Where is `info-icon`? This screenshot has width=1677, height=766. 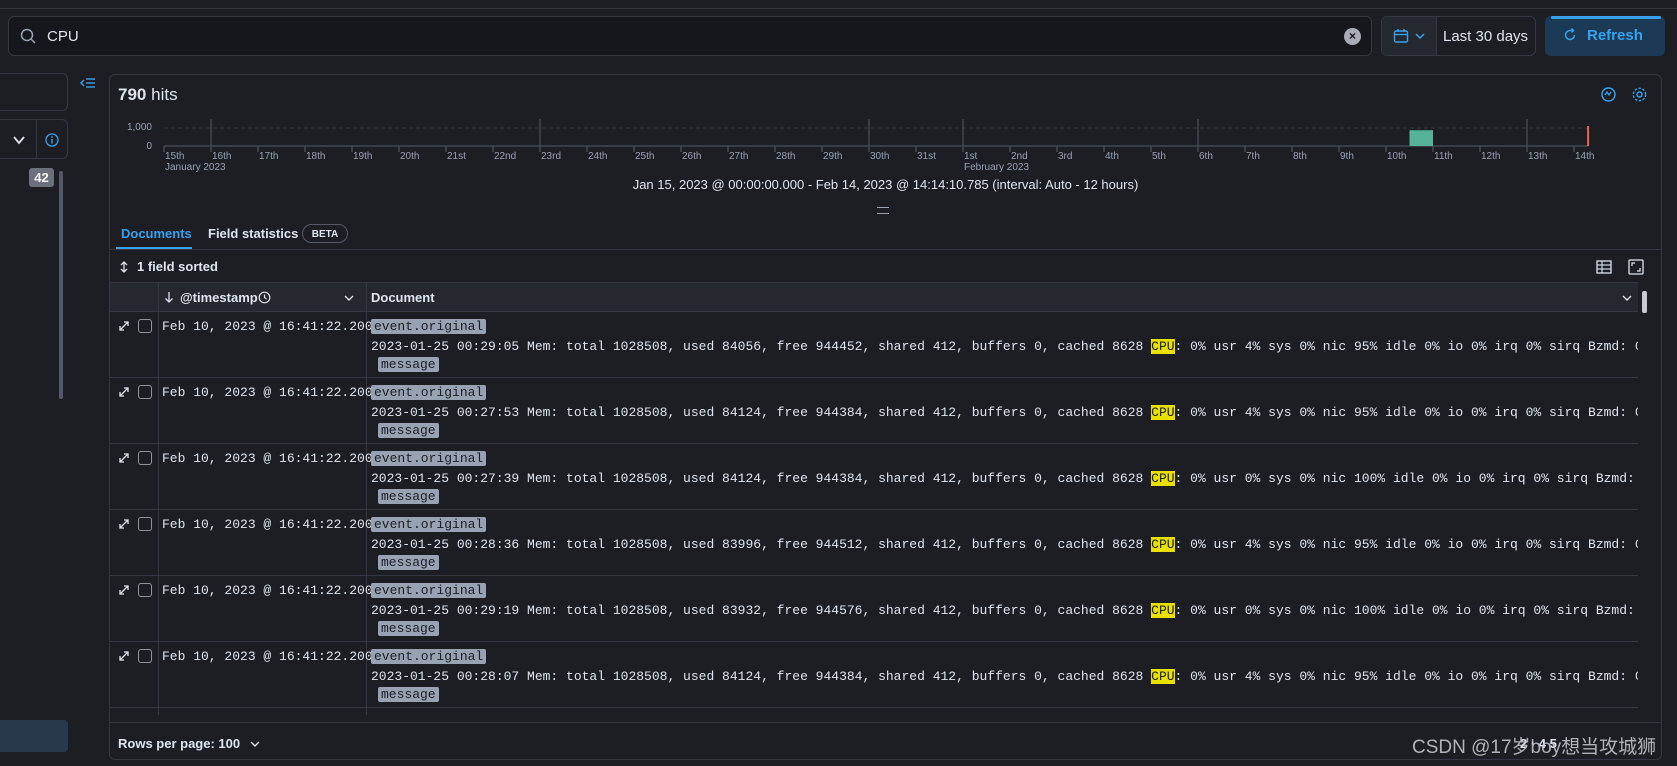 info-icon is located at coordinates (52, 140).